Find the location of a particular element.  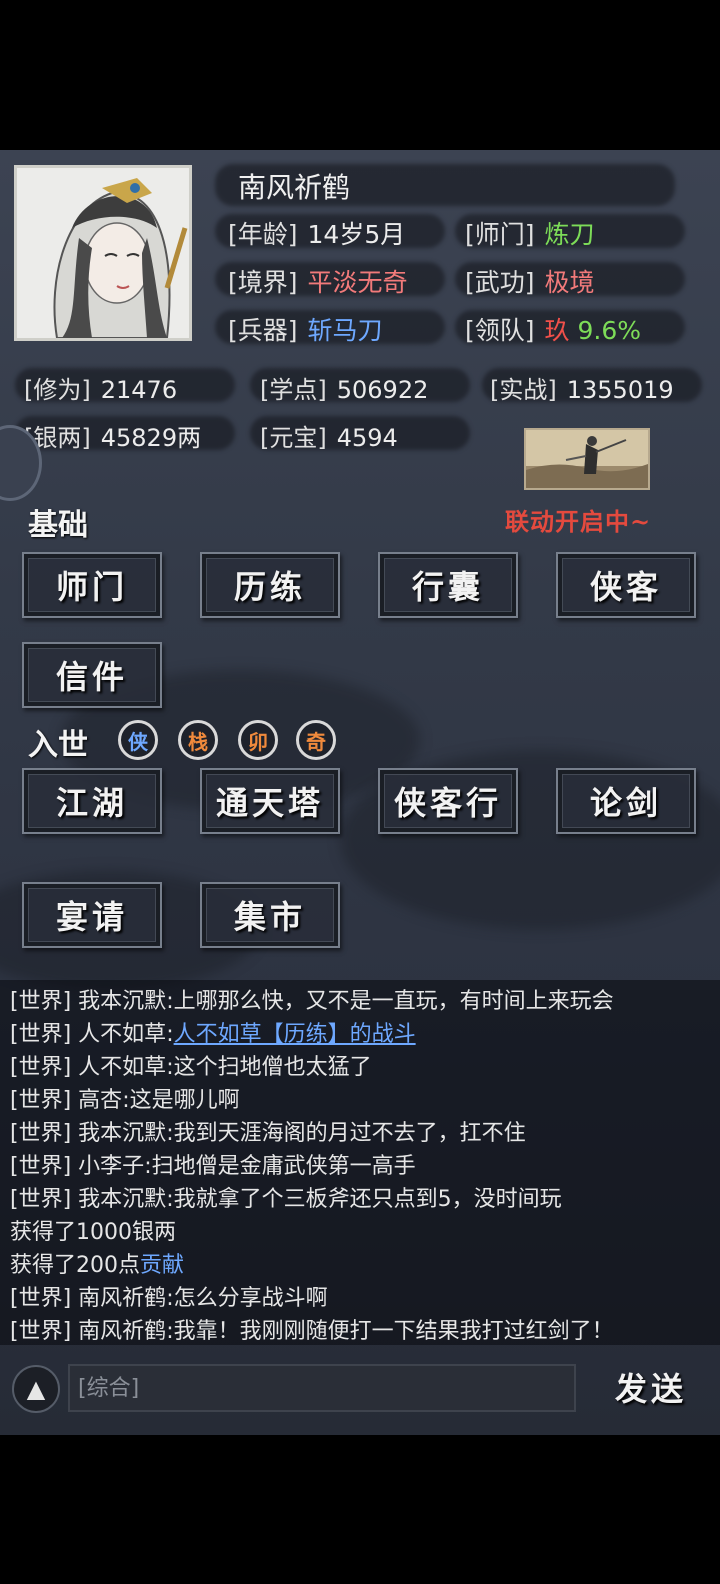

ingot-stat: [元宝] 4594 is located at coordinates (329, 435).